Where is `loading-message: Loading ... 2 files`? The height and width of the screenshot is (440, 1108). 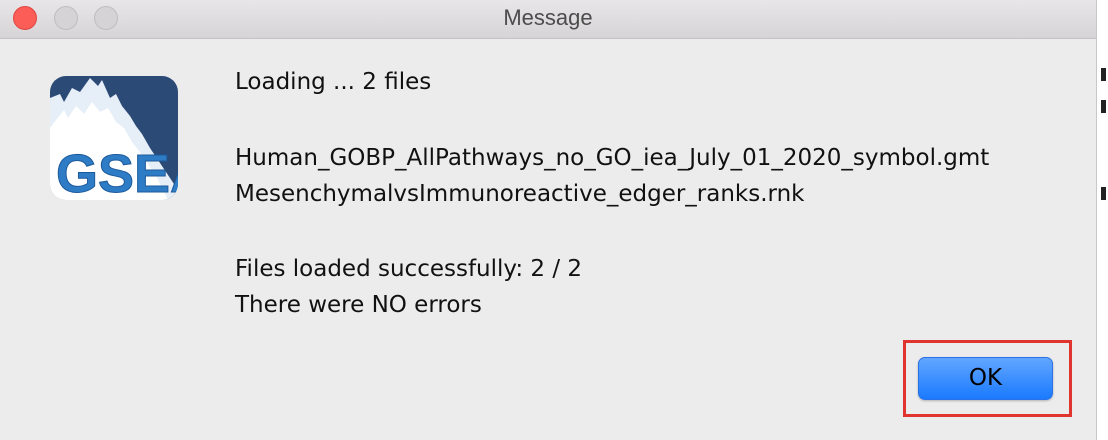 loading-message: Loading ... 2 files is located at coordinates (333, 82).